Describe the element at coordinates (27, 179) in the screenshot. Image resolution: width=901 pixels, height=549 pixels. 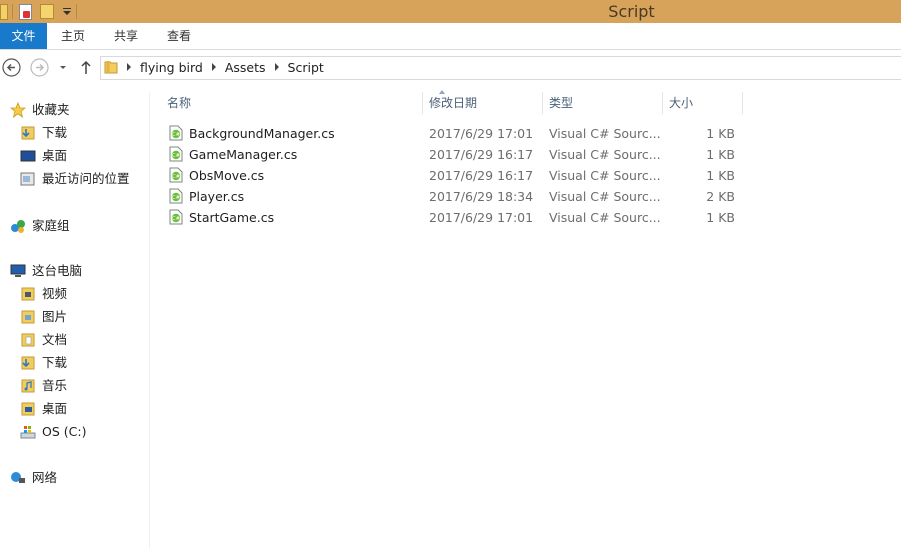
I see `recent-places-icon` at that location.